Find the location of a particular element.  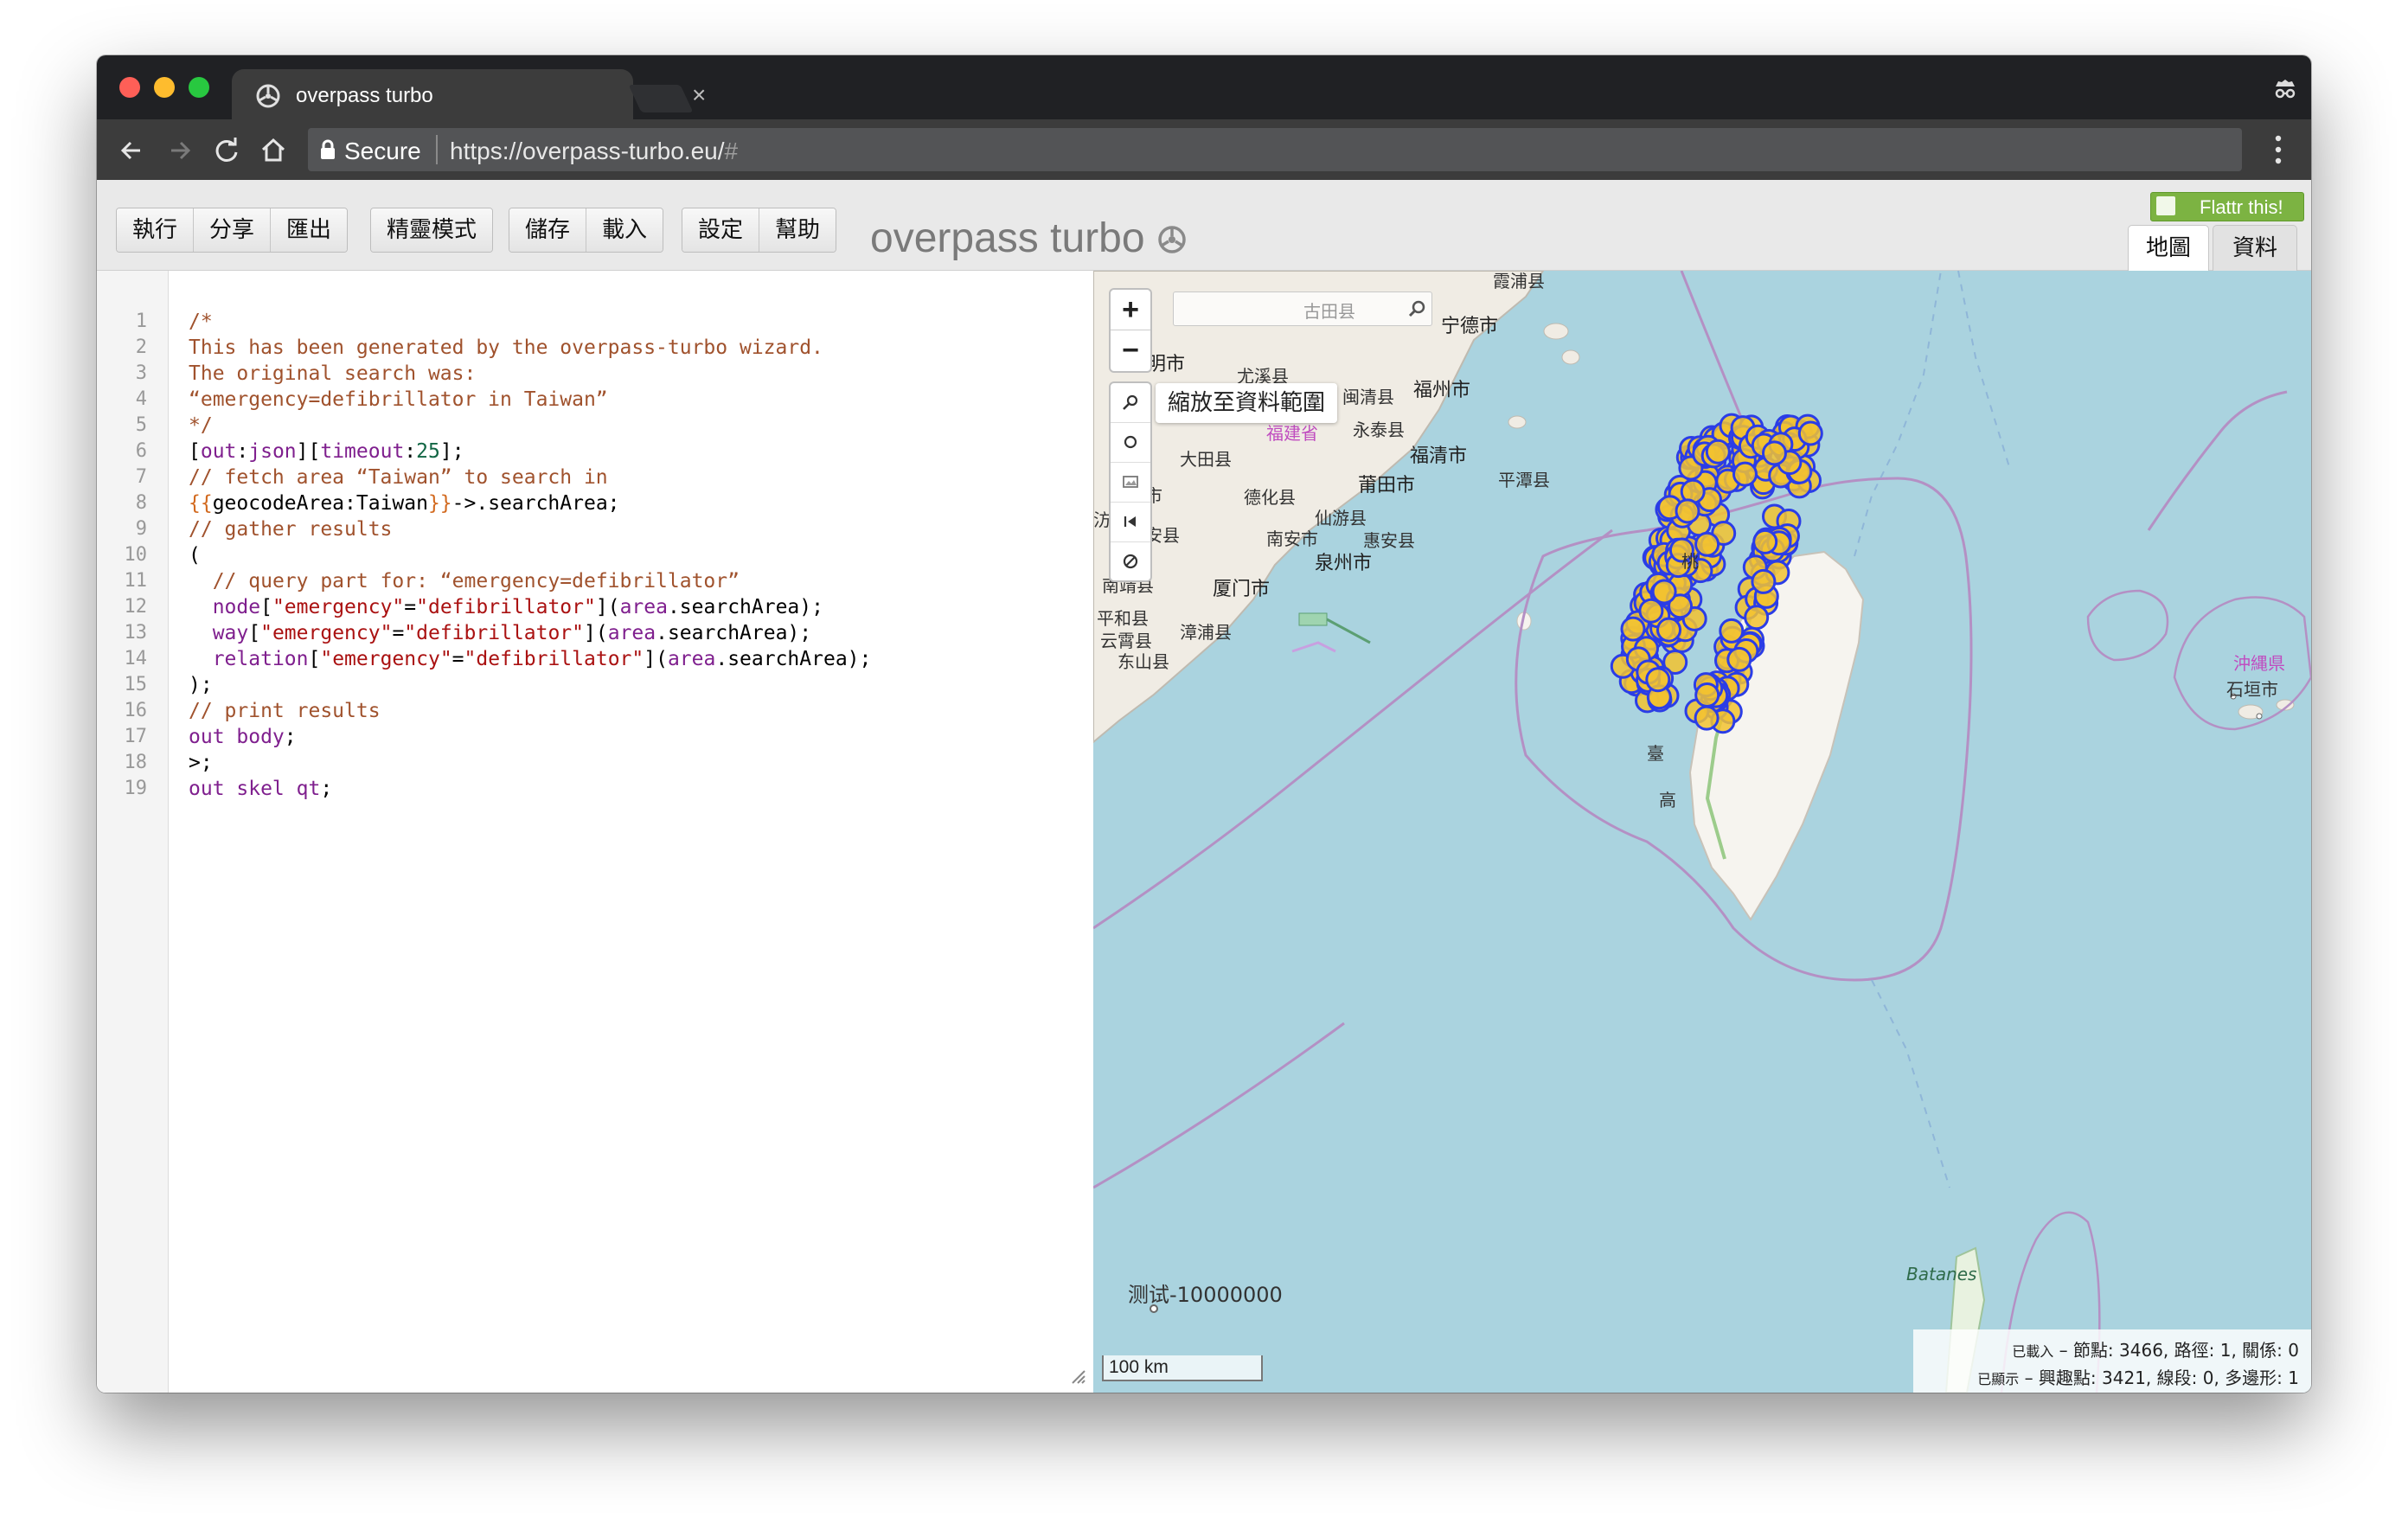

tab-map: 地圖 is located at coordinates (2168, 248).